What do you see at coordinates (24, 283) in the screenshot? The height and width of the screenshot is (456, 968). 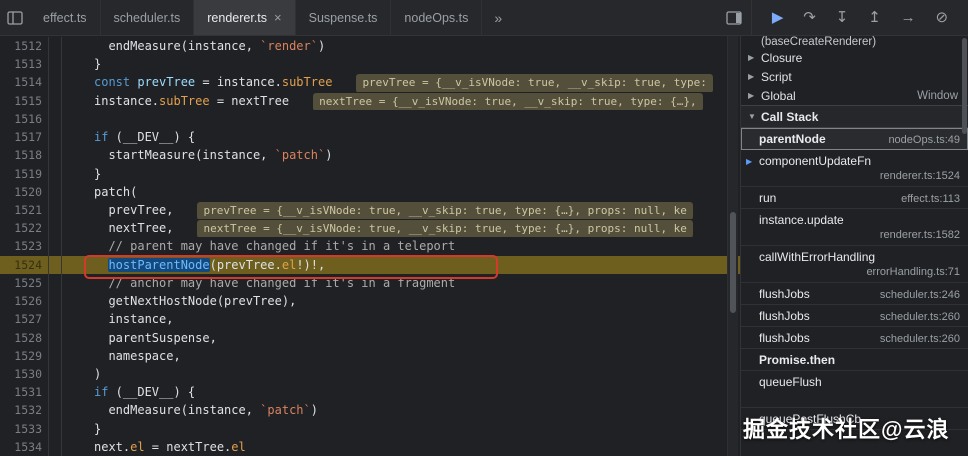 I see `line-number: 1525` at bounding box center [24, 283].